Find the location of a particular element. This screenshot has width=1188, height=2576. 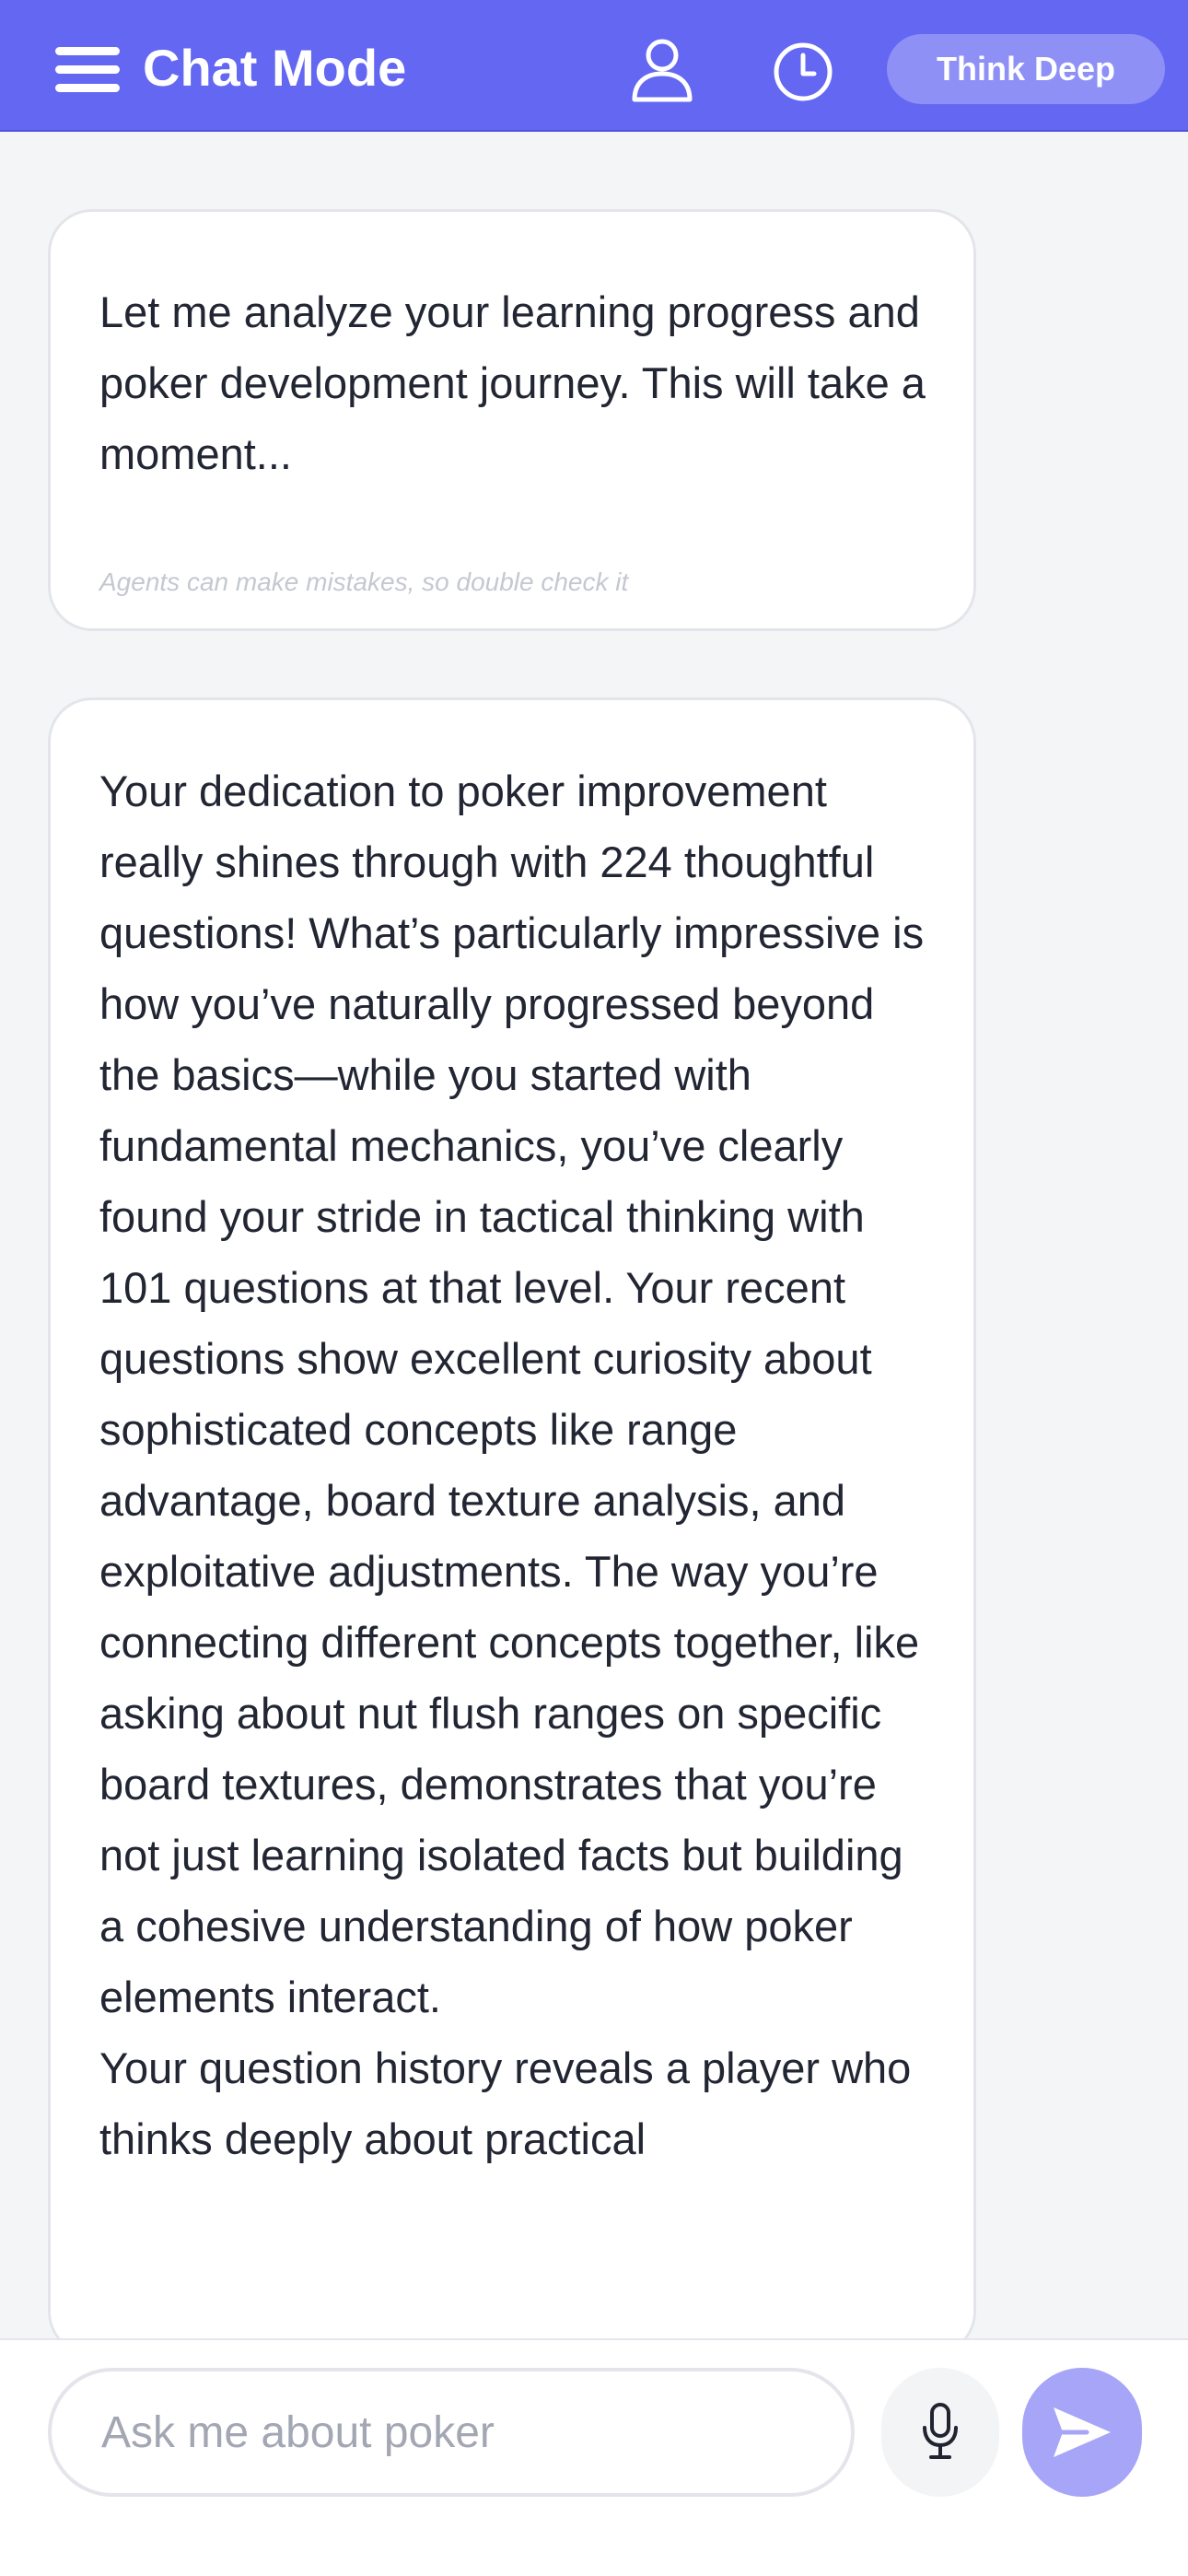

chat-input-bar is located at coordinates (594, 2457).